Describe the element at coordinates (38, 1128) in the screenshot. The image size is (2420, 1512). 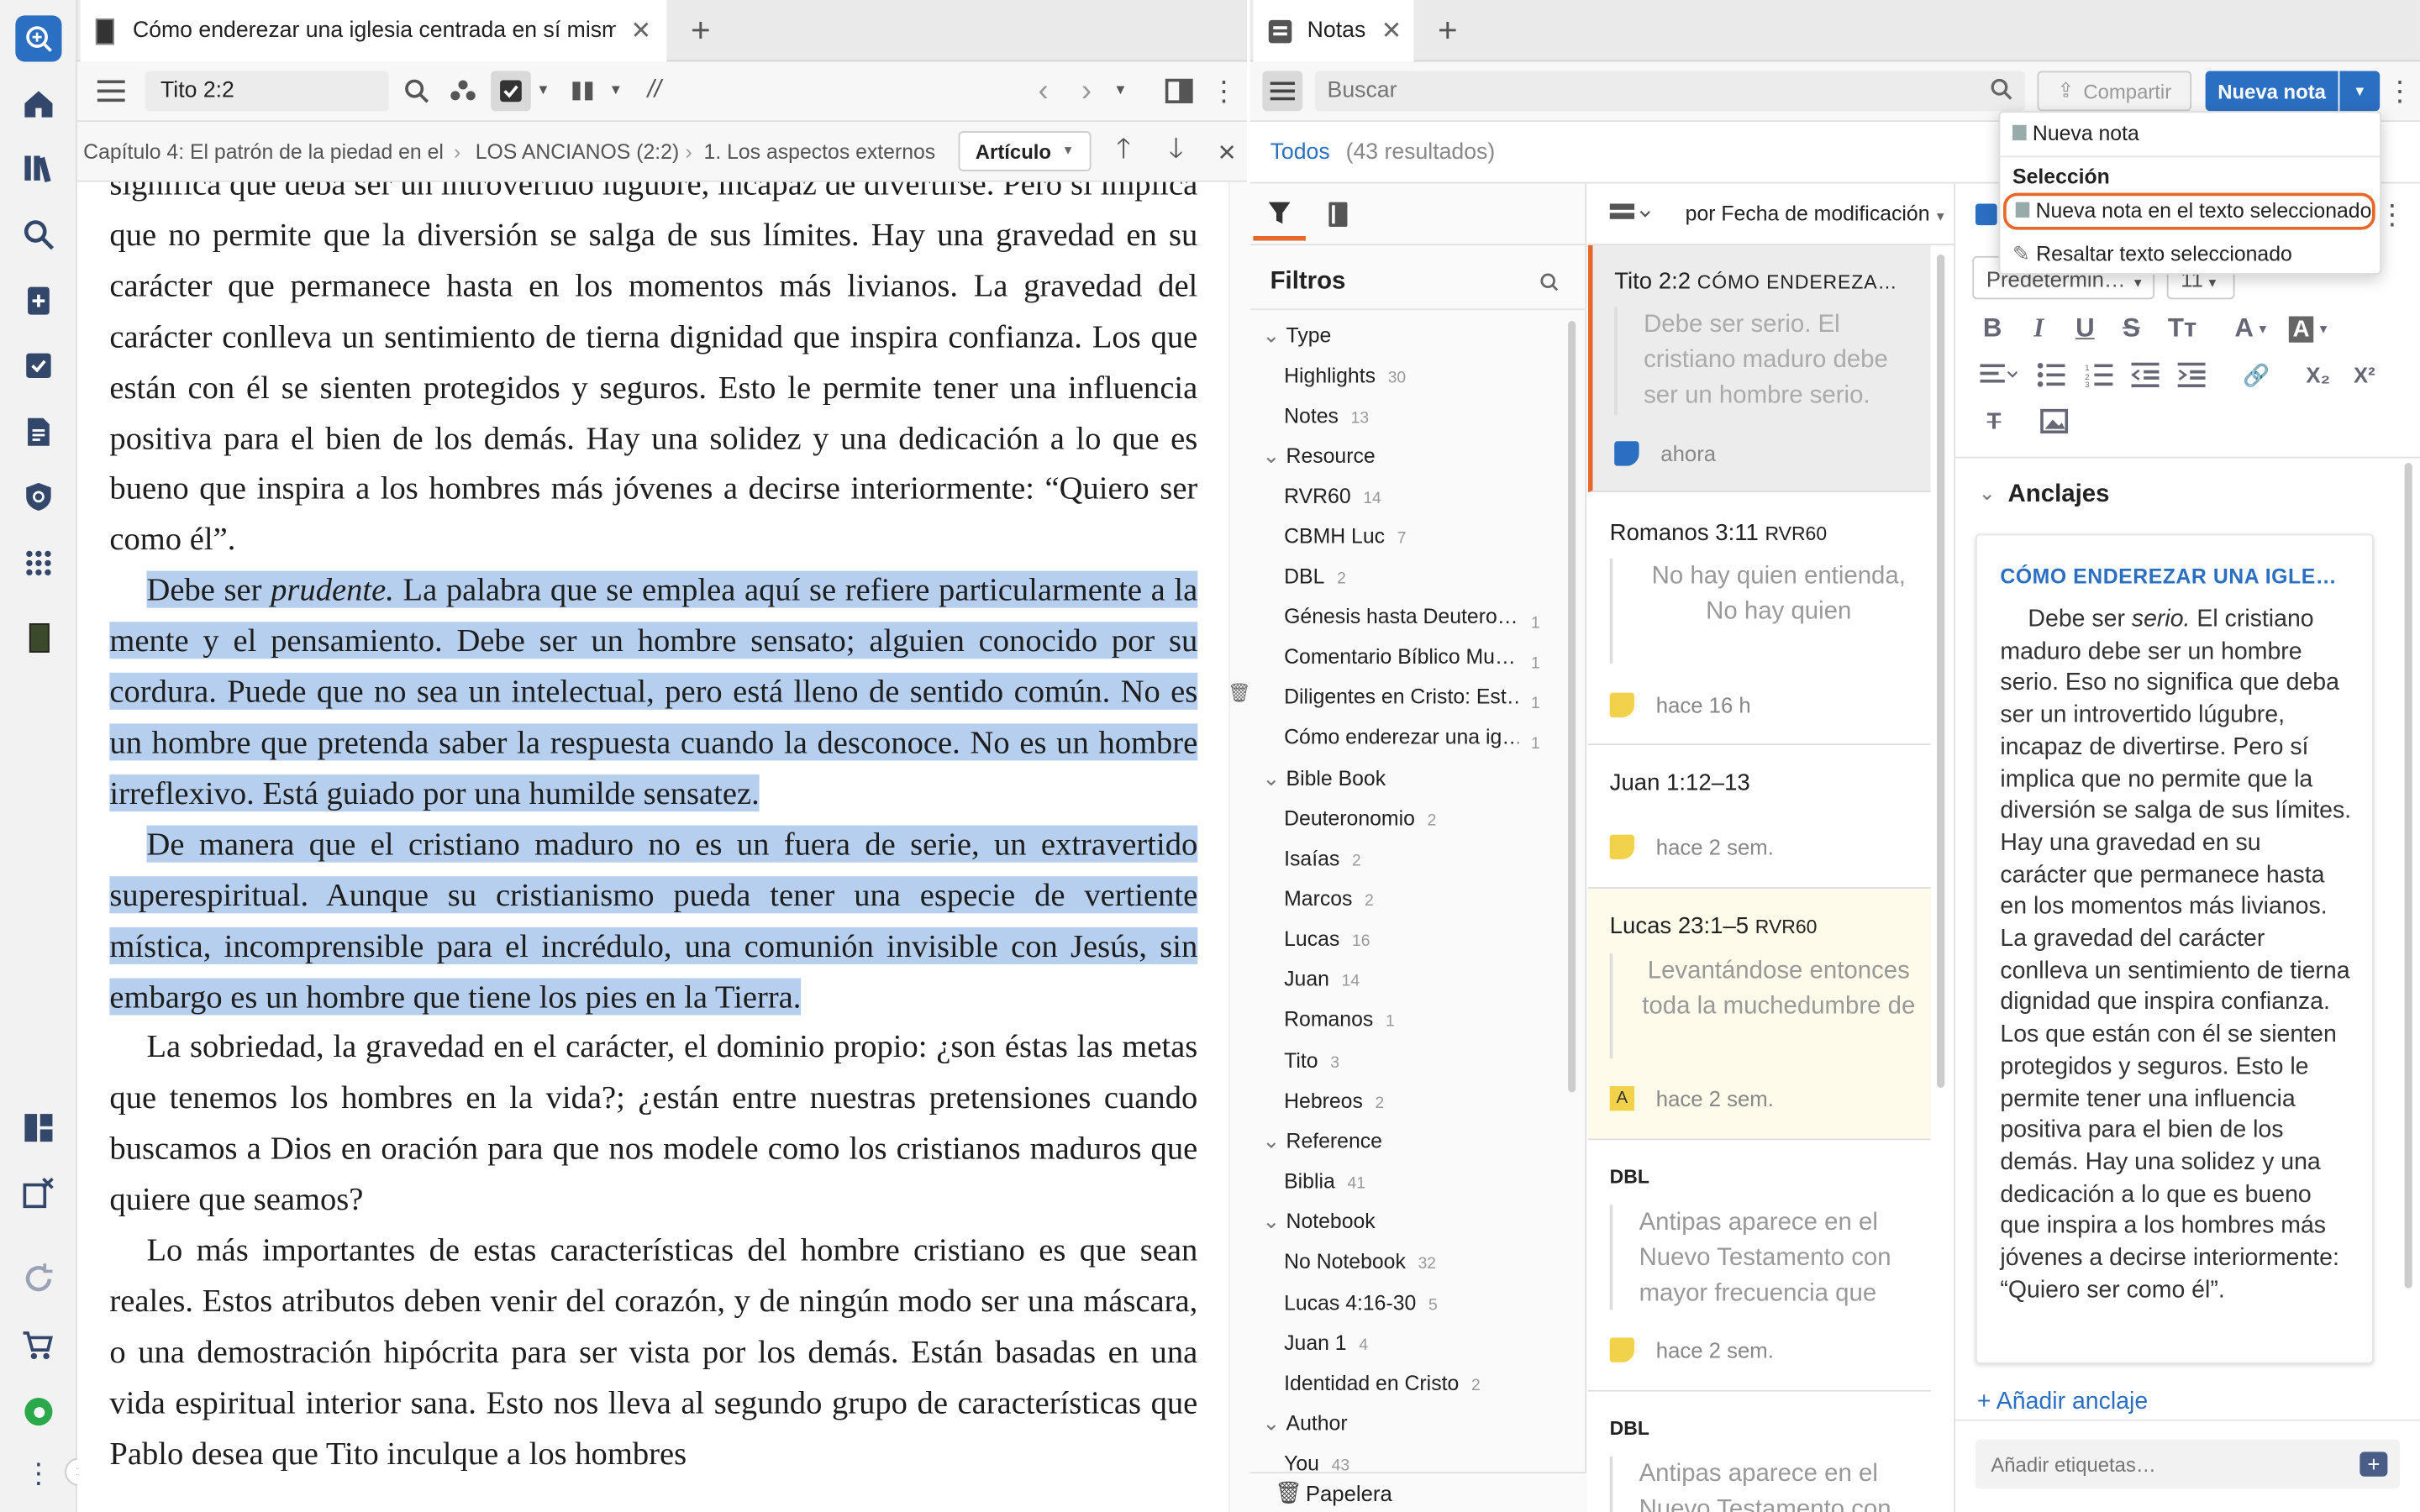
I see `layout-icon` at that location.